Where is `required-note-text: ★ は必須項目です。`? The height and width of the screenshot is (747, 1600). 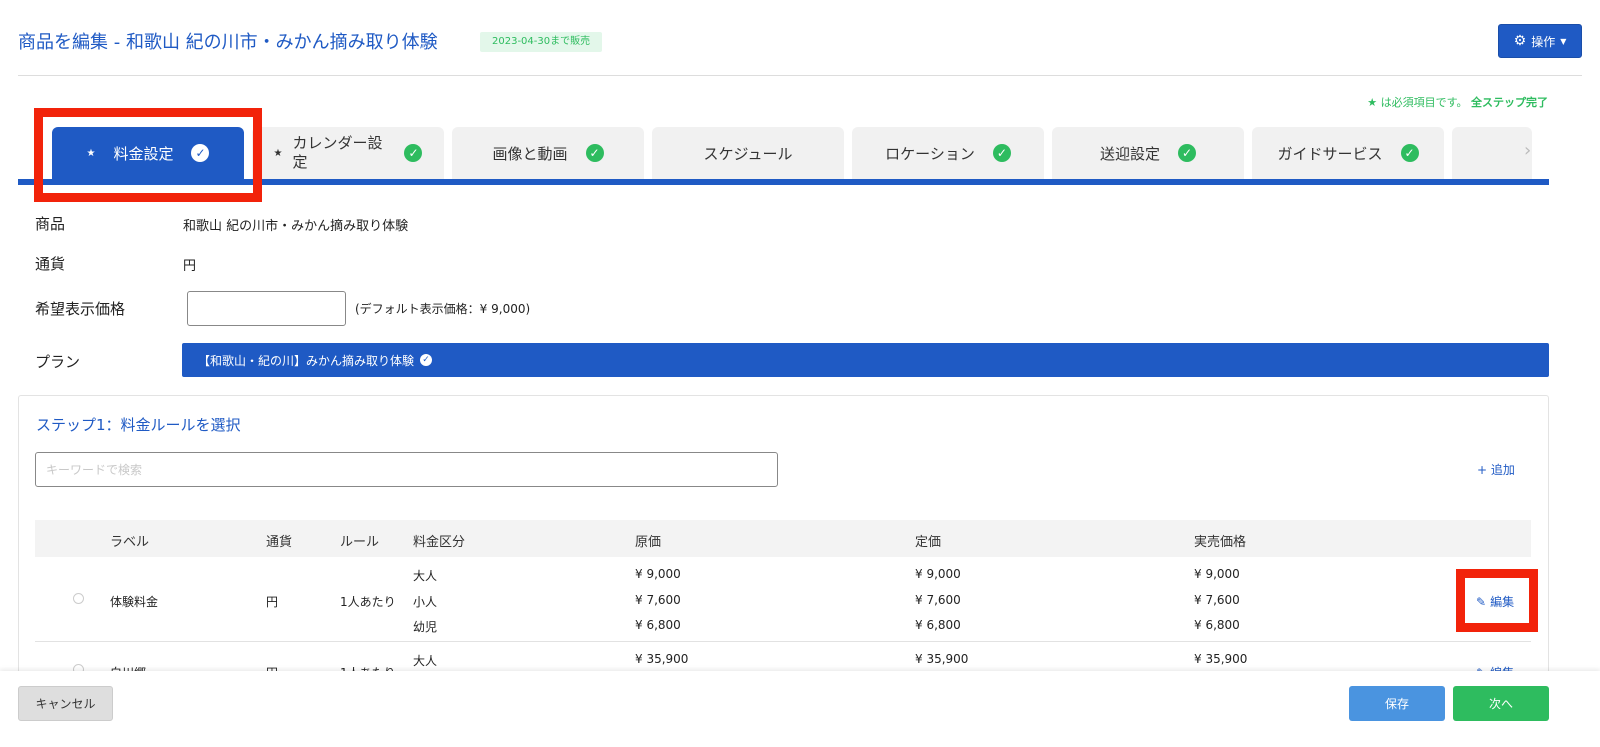 required-note-text: ★ は必須項目です。 is located at coordinates (1417, 102).